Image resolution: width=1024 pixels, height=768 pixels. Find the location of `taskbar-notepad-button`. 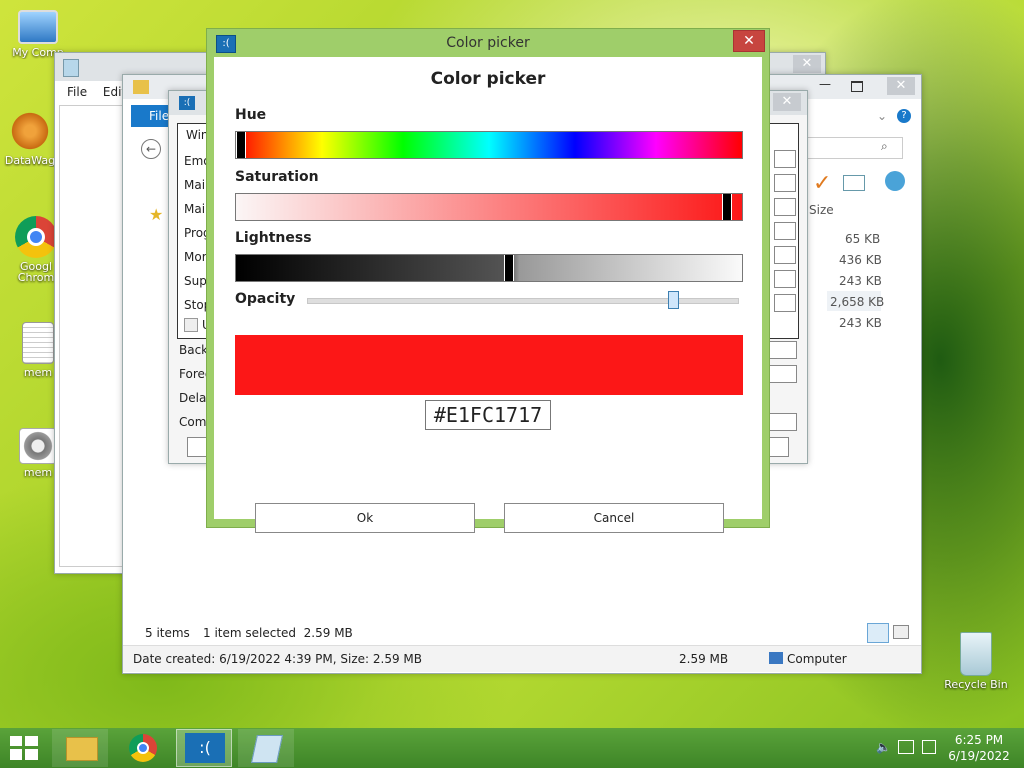

taskbar-notepad-button is located at coordinates (266, 748).